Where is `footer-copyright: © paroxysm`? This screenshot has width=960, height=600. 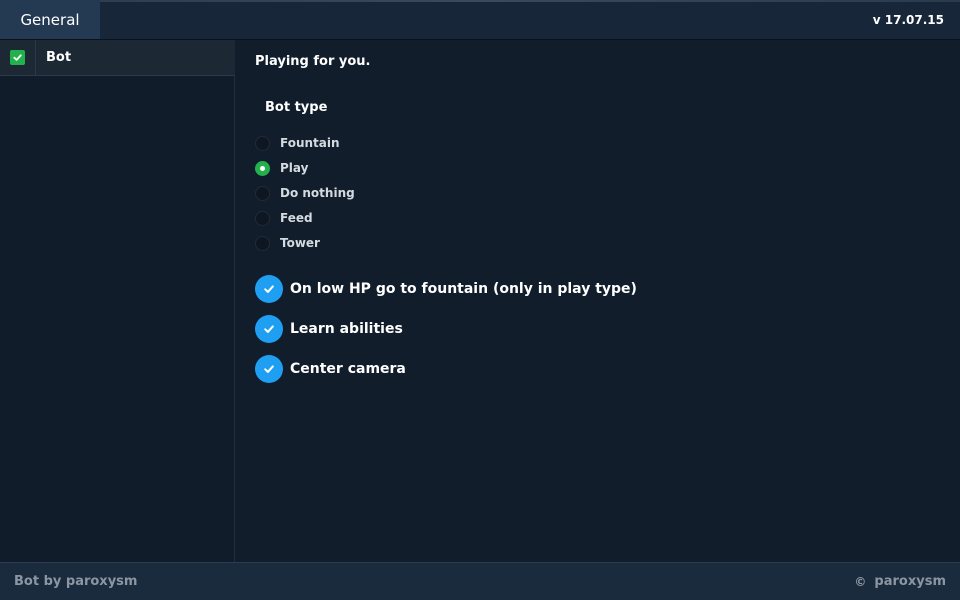 footer-copyright: © paroxysm is located at coordinates (900, 581).